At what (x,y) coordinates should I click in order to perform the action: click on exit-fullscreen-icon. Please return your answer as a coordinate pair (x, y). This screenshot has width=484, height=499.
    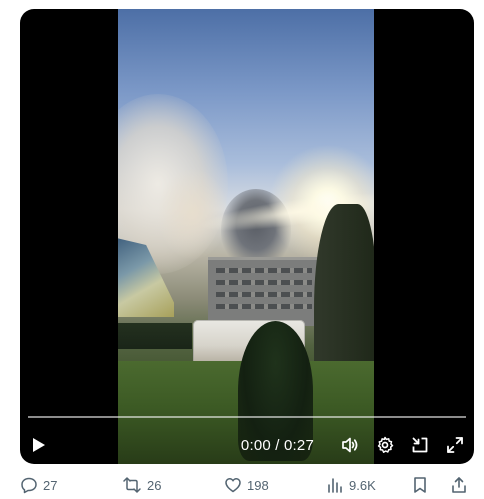
    Looking at the image, I should click on (420, 445).